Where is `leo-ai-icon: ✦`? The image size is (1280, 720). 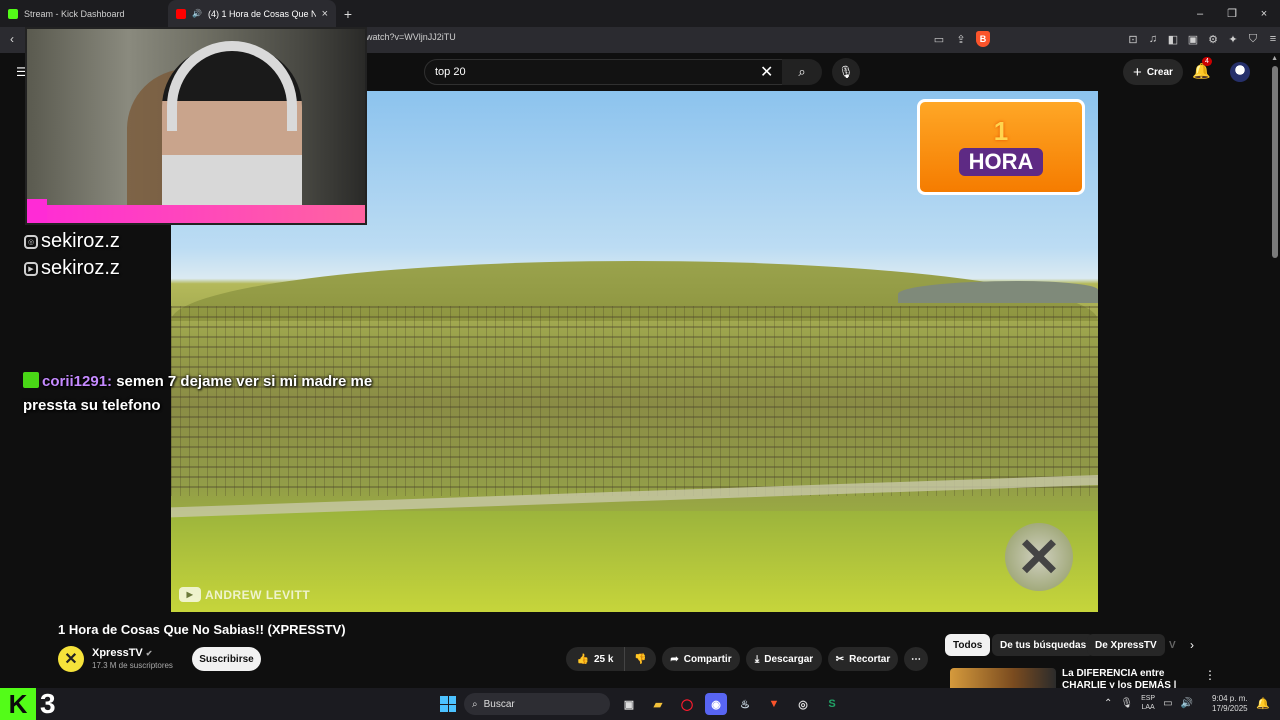 leo-ai-icon: ✦ is located at coordinates (1233, 39).